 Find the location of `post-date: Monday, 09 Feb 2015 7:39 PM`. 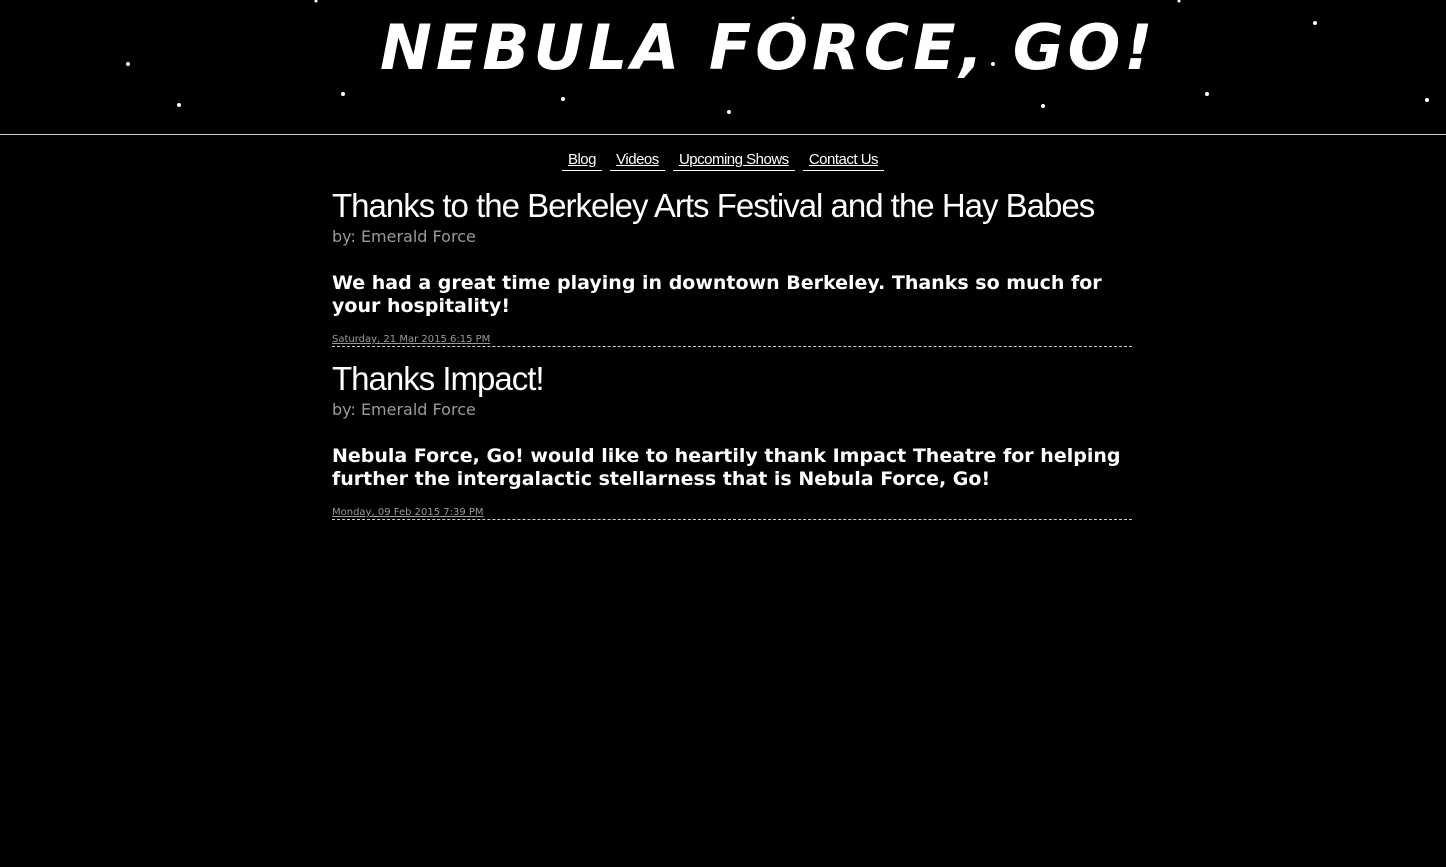

post-date: Monday, 09 Feb 2015 7:39 PM is located at coordinates (732, 513).